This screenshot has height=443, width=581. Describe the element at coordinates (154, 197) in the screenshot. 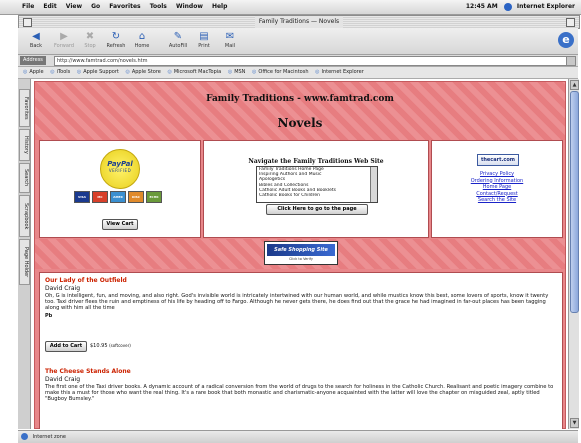

I see `echeck-icon: ECHK` at that location.